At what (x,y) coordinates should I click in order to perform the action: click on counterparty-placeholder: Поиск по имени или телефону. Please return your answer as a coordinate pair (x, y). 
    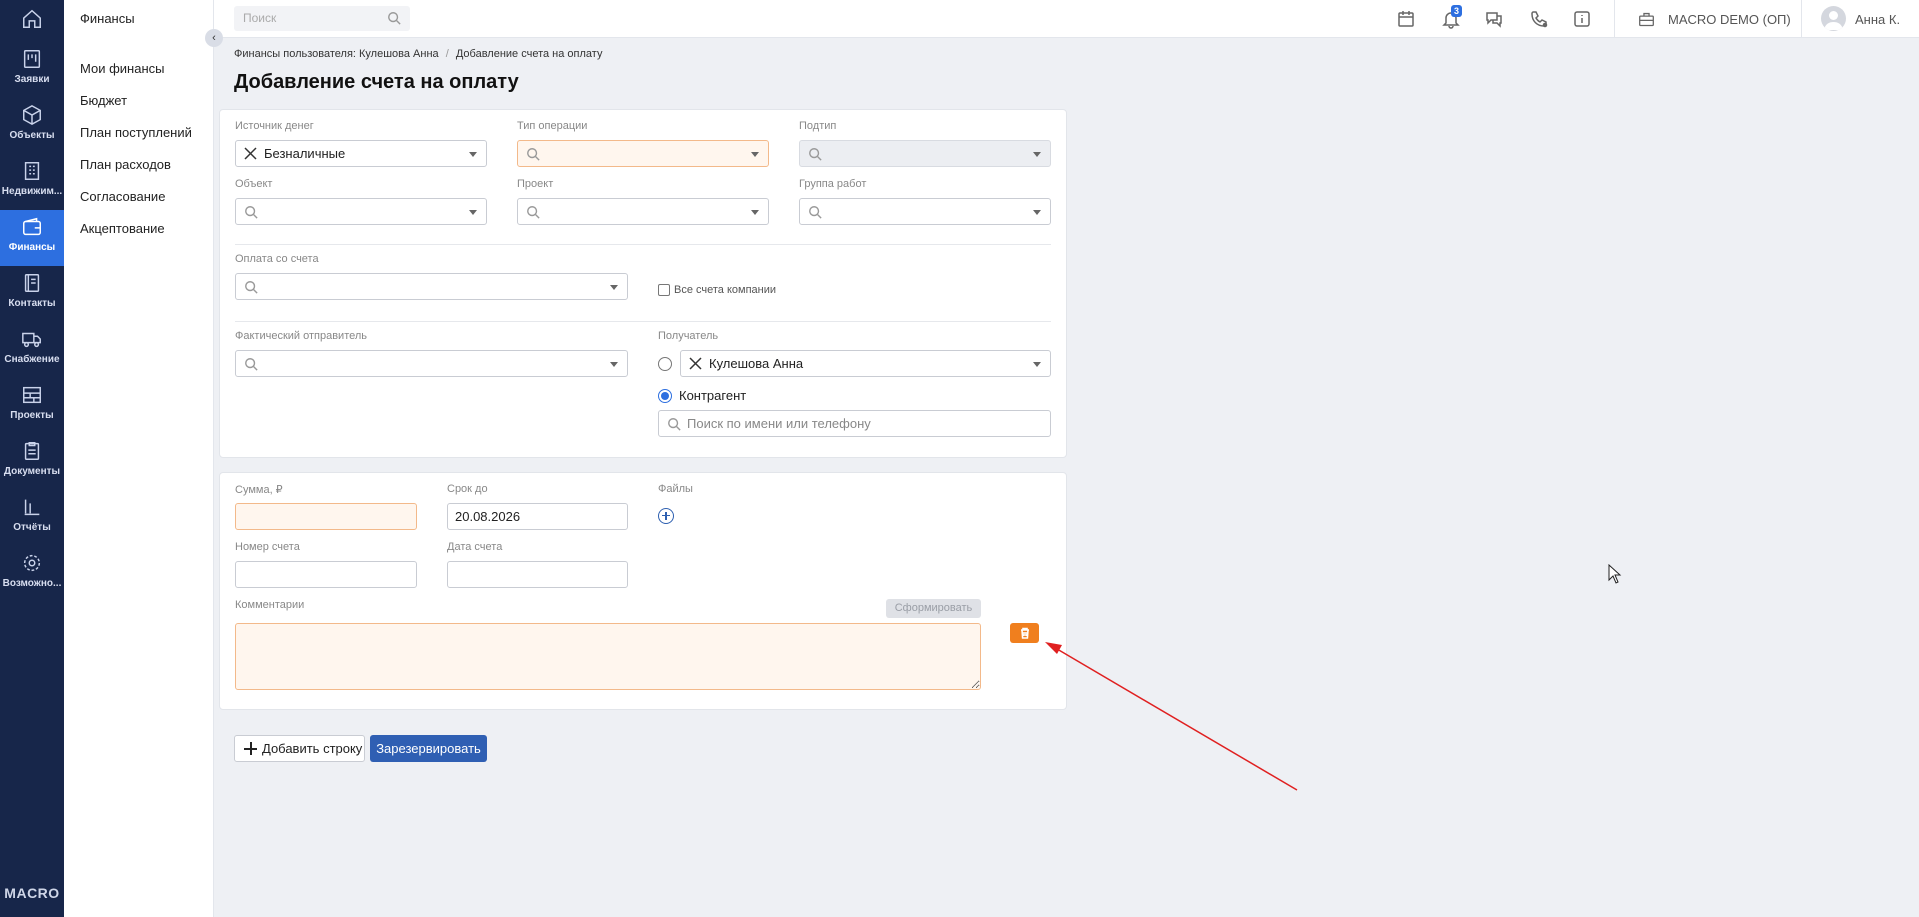
    Looking at the image, I should click on (779, 423).